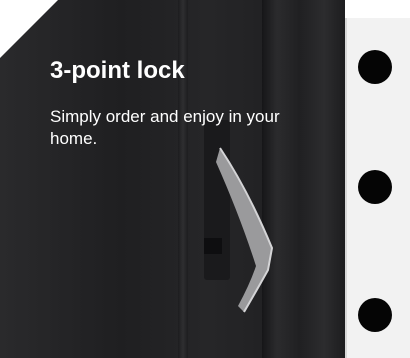  Describe the element at coordinates (117, 70) in the screenshot. I see `product-title: 3-point lock` at that location.